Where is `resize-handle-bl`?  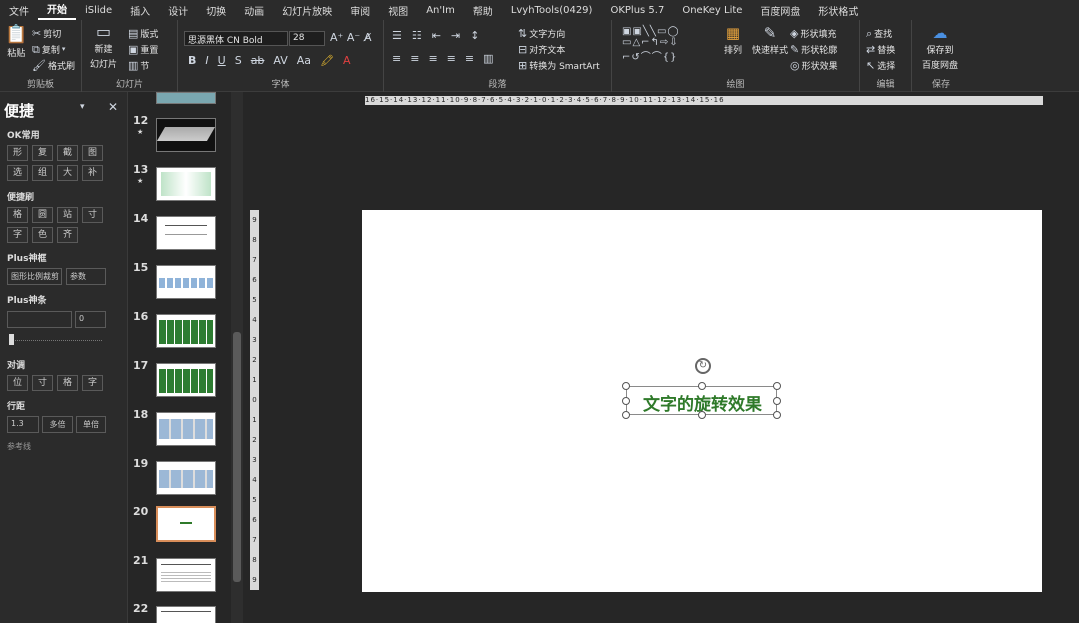 resize-handle-bl is located at coordinates (626, 415).